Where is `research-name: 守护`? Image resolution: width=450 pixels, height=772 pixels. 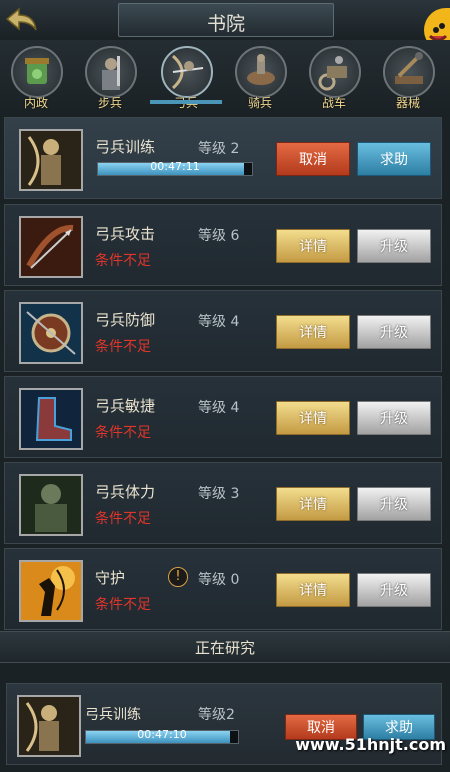
research-name: 守护 is located at coordinates (110, 578).